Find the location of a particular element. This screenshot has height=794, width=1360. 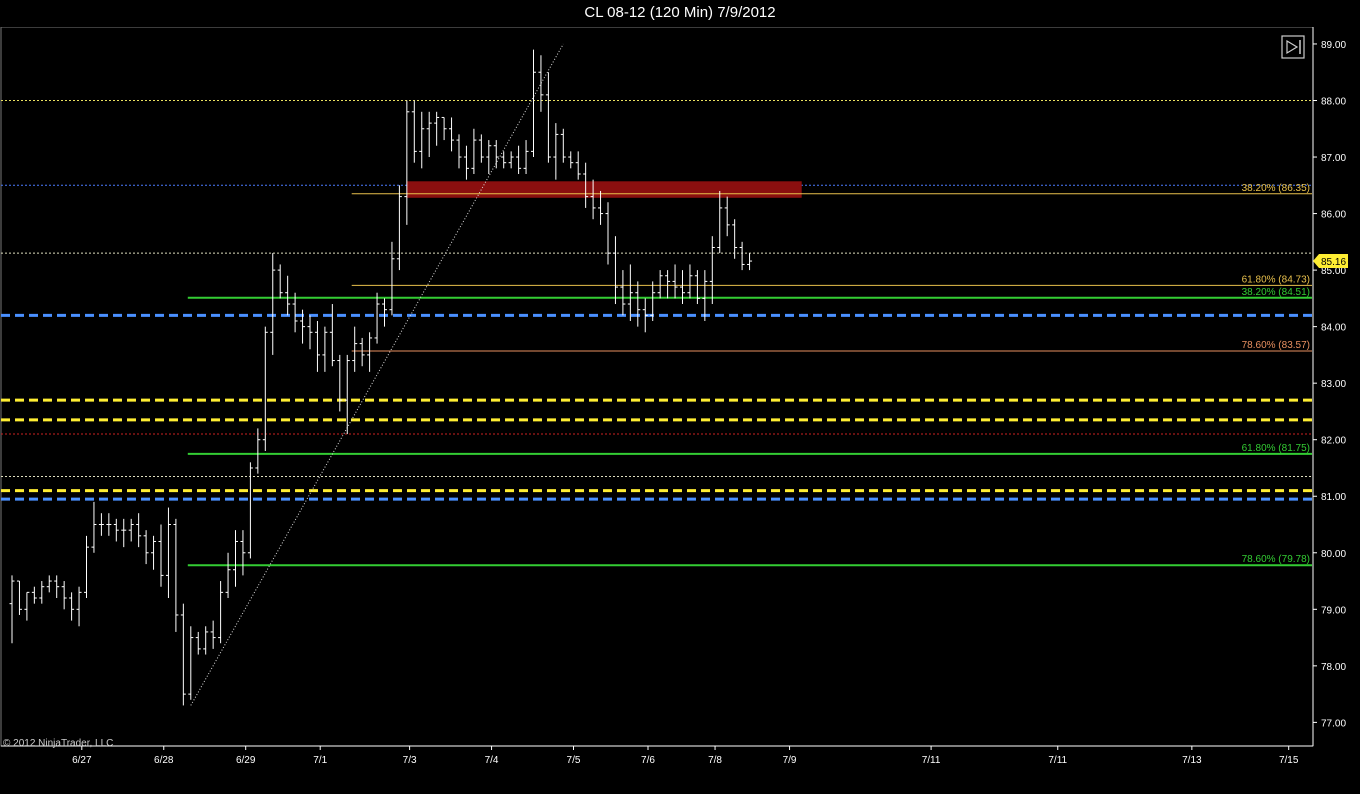

fib-level-label: 61.80% (81.75) is located at coordinates (1276, 448).